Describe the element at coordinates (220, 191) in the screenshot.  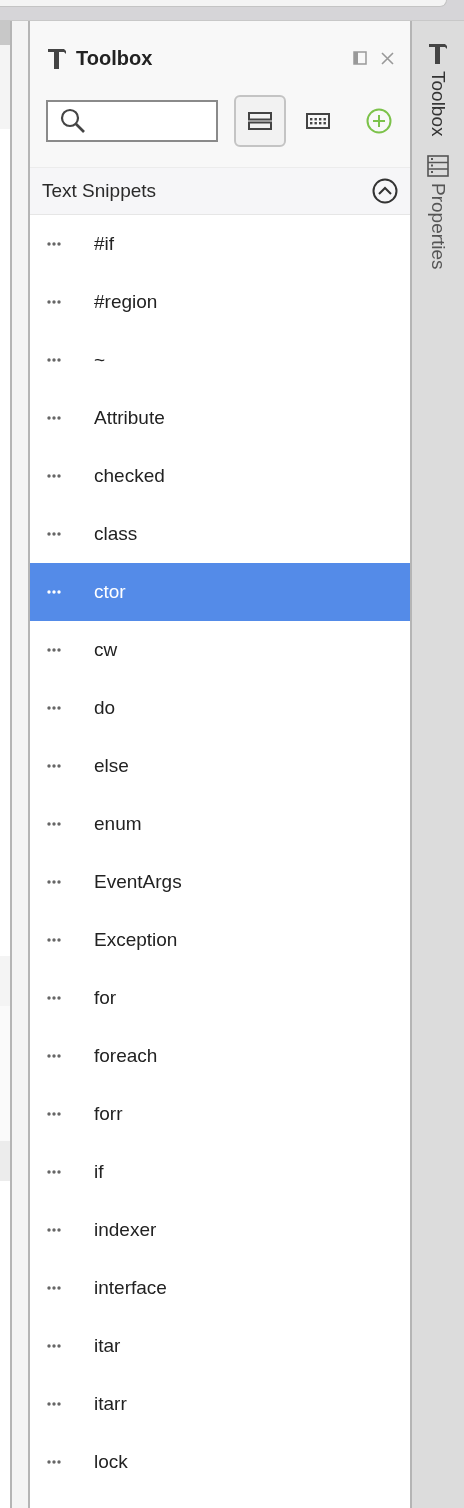
I see `section-header: Text Snippets` at that location.